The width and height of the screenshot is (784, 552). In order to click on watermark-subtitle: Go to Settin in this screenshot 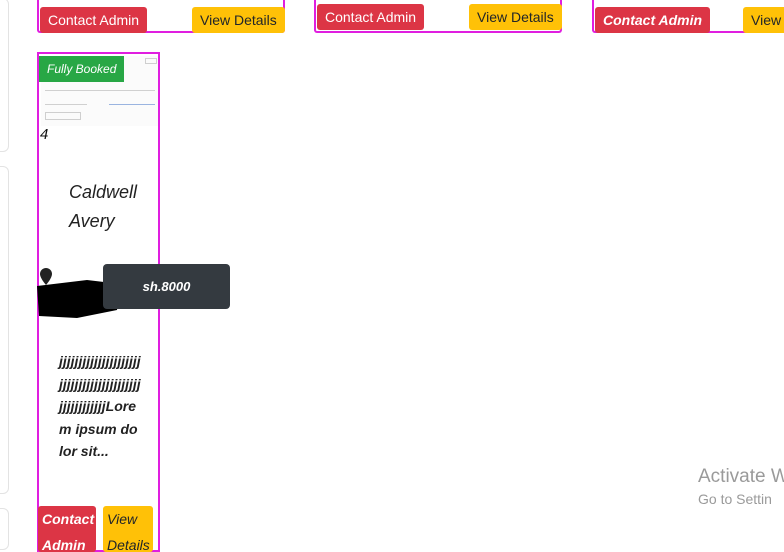, I will do `click(735, 499)`.